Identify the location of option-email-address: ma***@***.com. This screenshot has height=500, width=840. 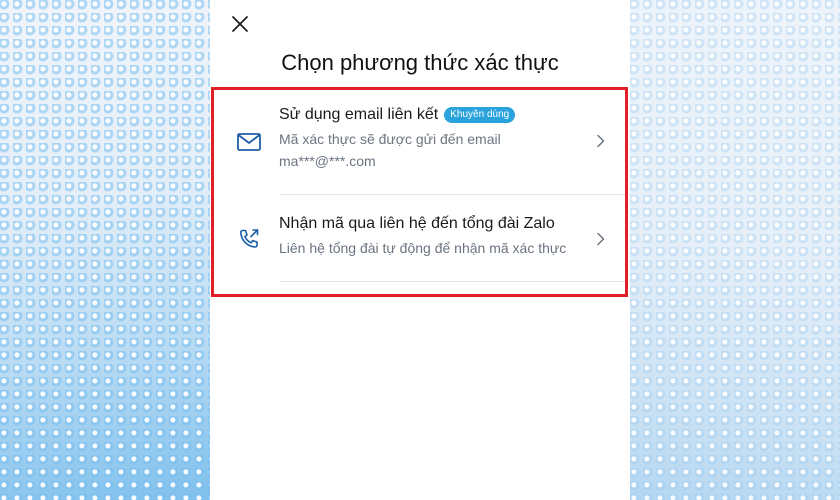
(327, 161).